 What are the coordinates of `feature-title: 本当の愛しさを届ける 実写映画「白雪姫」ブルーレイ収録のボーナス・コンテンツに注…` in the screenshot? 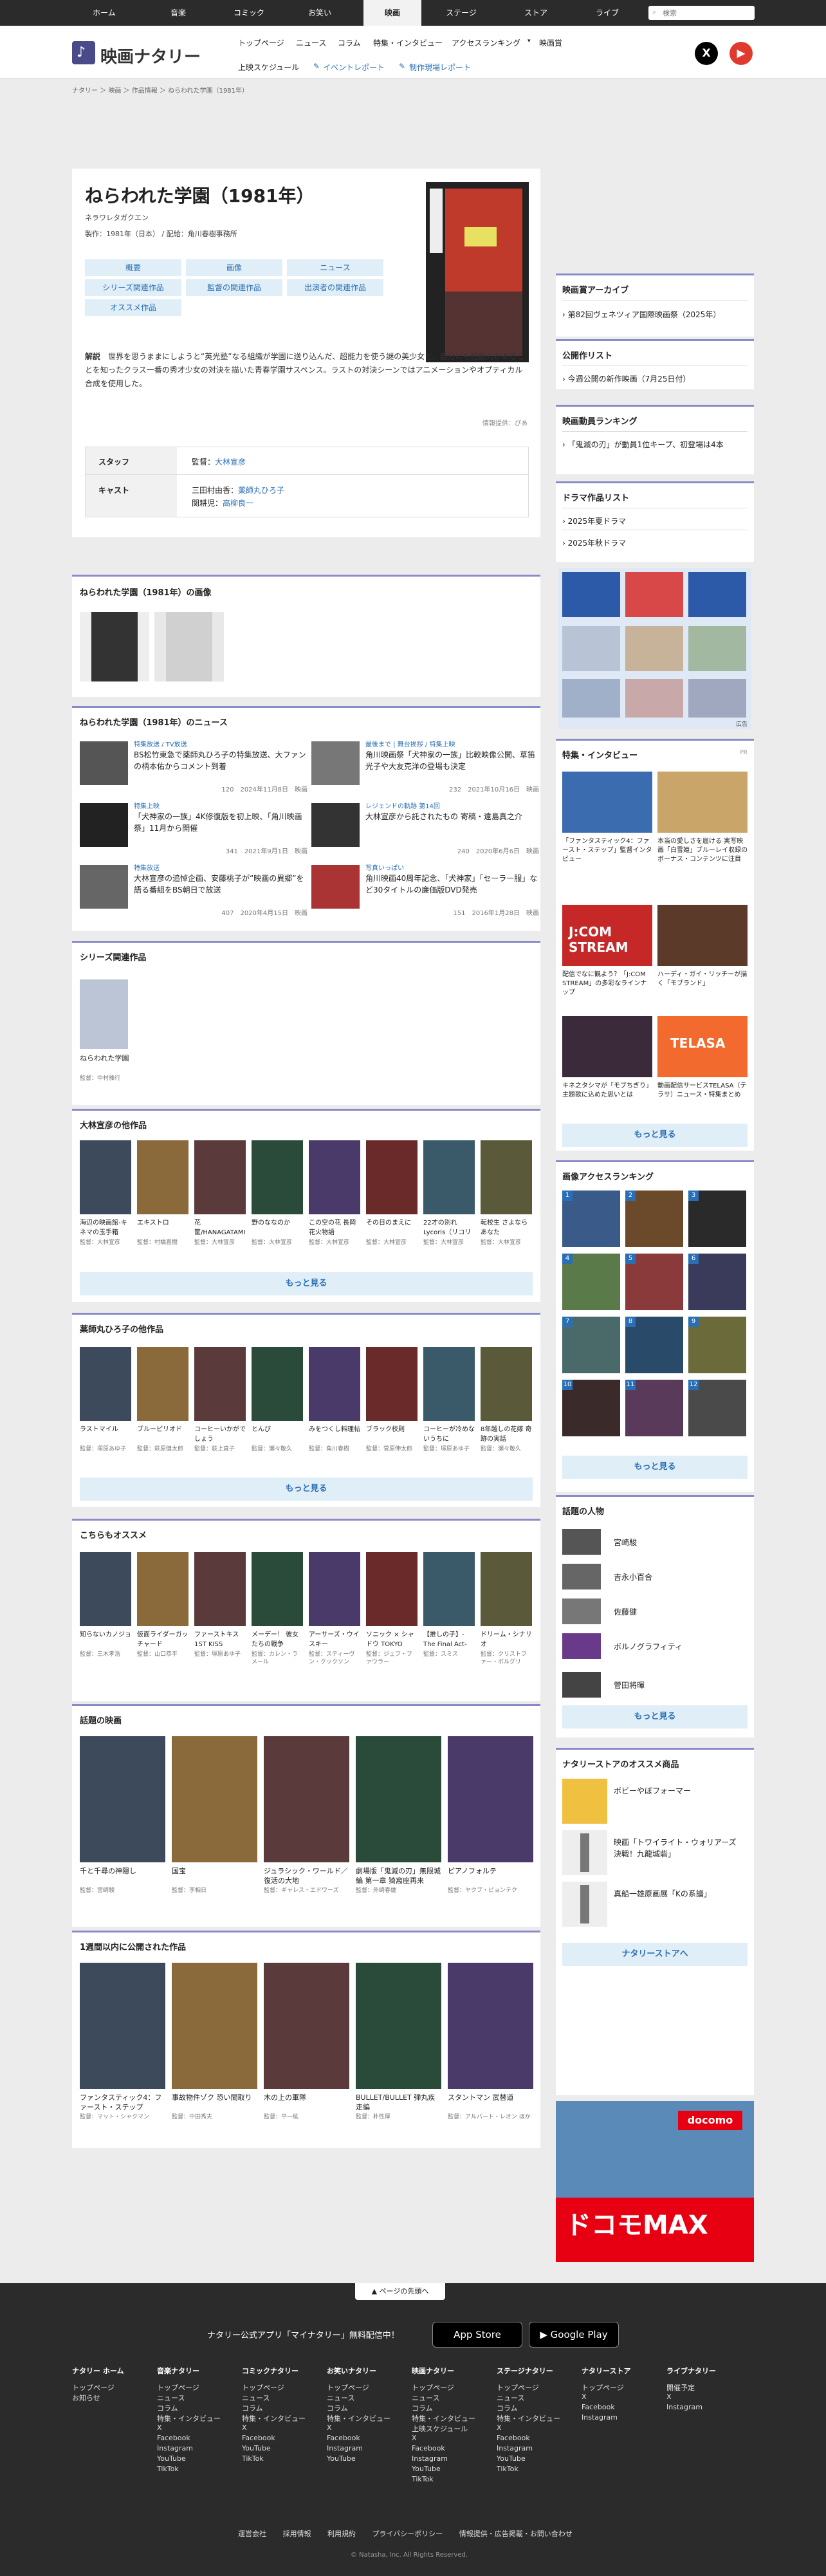 It's located at (702, 851).